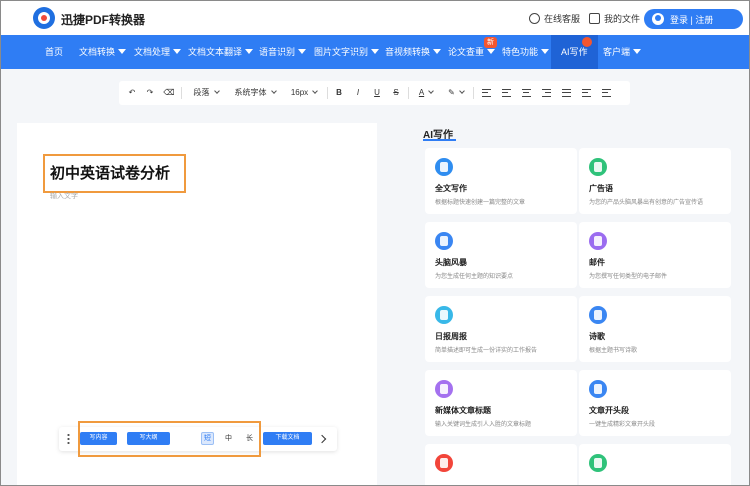 The width and height of the screenshot is (750, 486). What do you see at coordinates (358, 93) in the screenshot?
I see `italic-button: I` at bounding box center [358, 93].